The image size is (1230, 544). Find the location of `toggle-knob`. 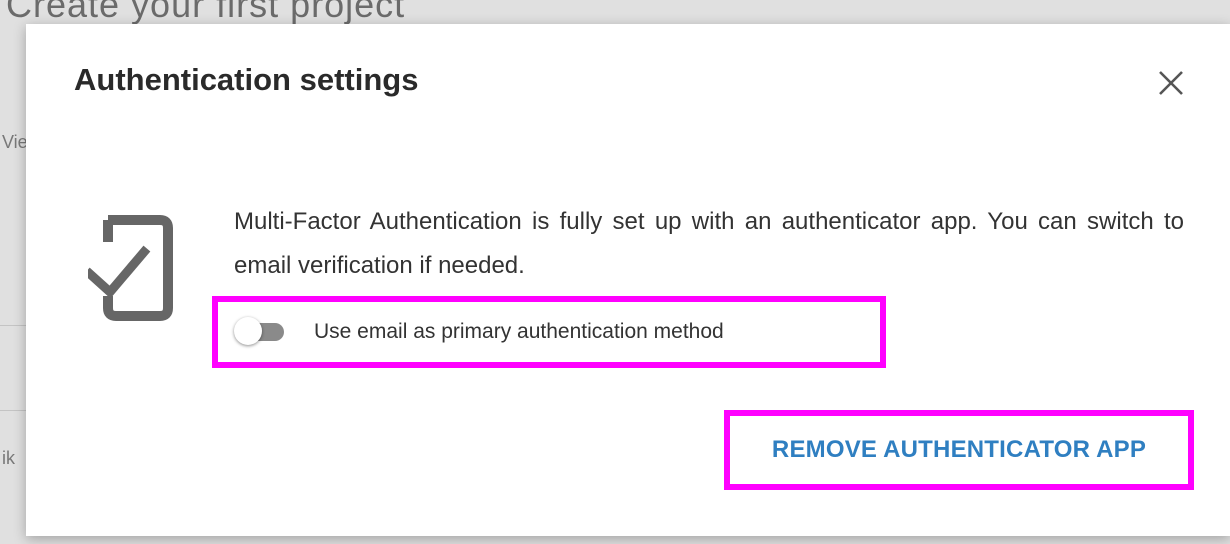

toggle-knob is located at coordinates (248, 331).